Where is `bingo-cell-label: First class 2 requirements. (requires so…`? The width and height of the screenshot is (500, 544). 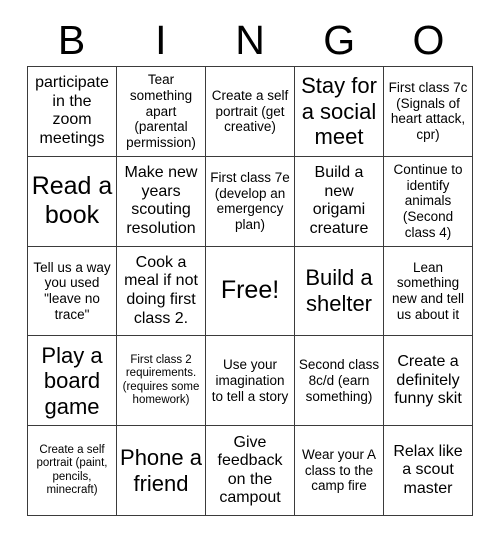
bingo-cell-label: First class 2 requirements. (requires so… is located at coordinates (161, 380).